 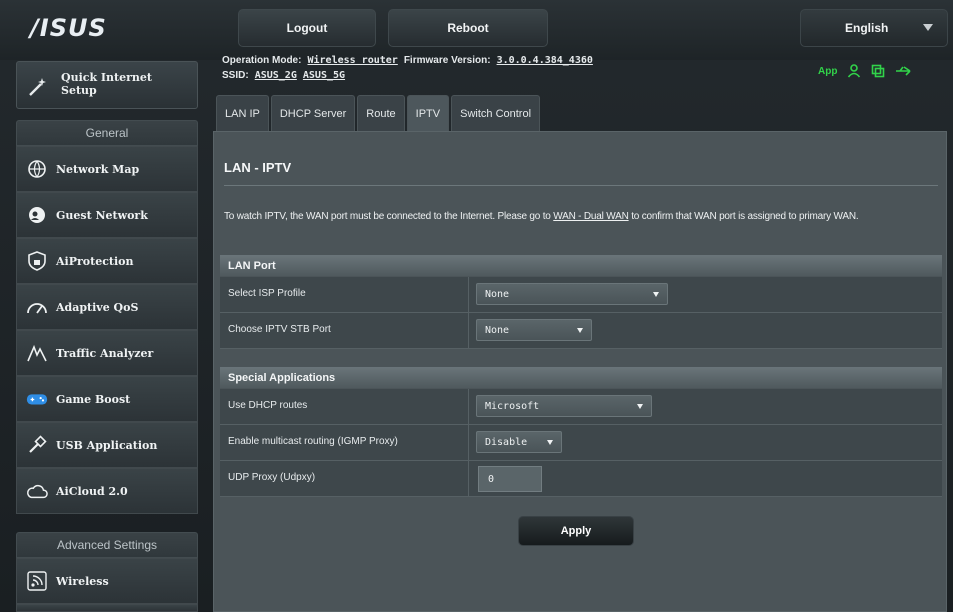 I want to click on reboot-button: Reboot, so click(x=468, y=28).